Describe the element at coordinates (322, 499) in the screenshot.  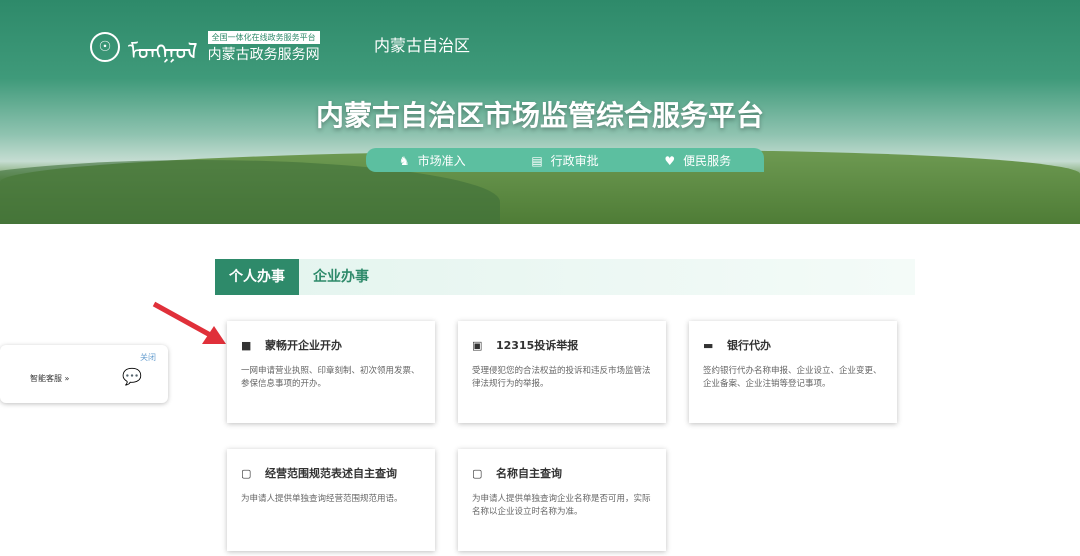
I see `card-description: 为申请人提供单独查询经营范围规范用语。` at that location.